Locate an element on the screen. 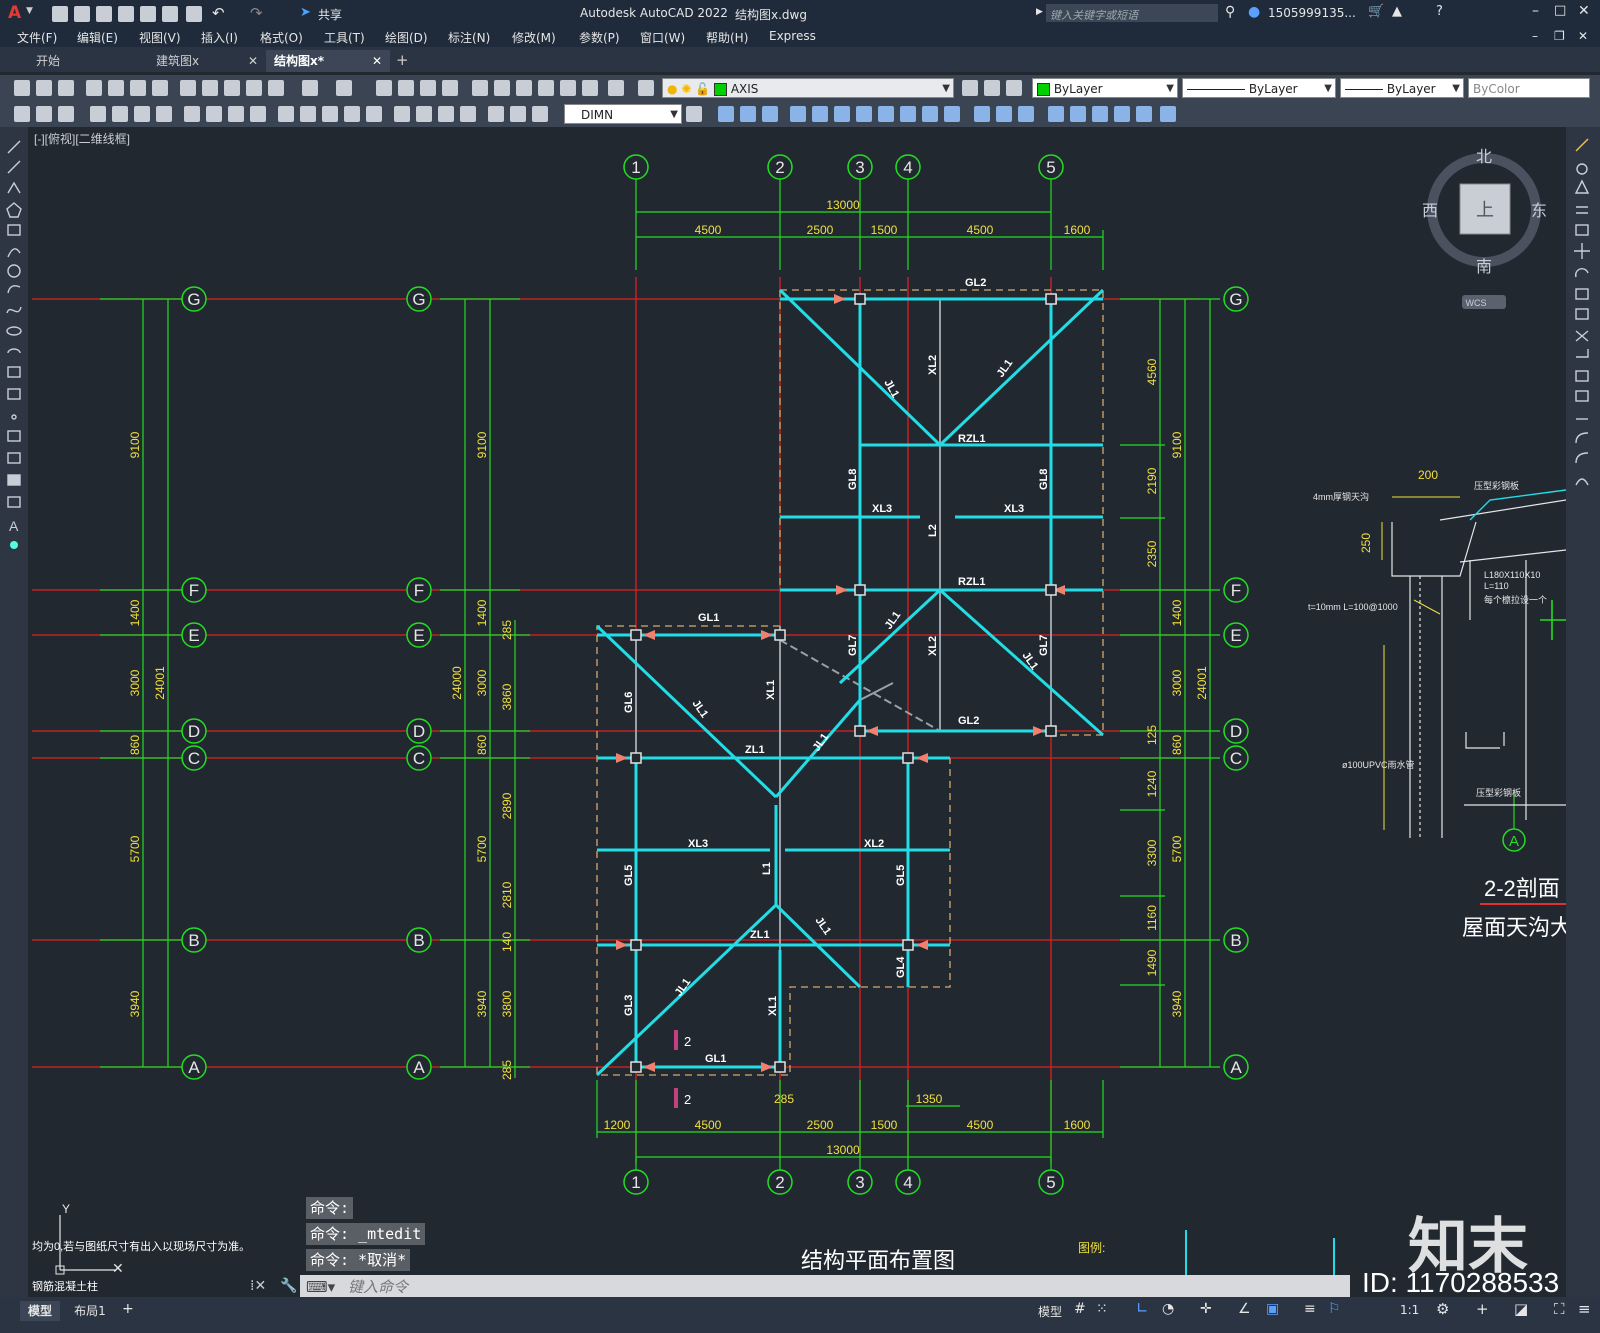 The height and width of the screenshot is (1333, 1600). tool-icon-a is located at coordinates (22, 114).